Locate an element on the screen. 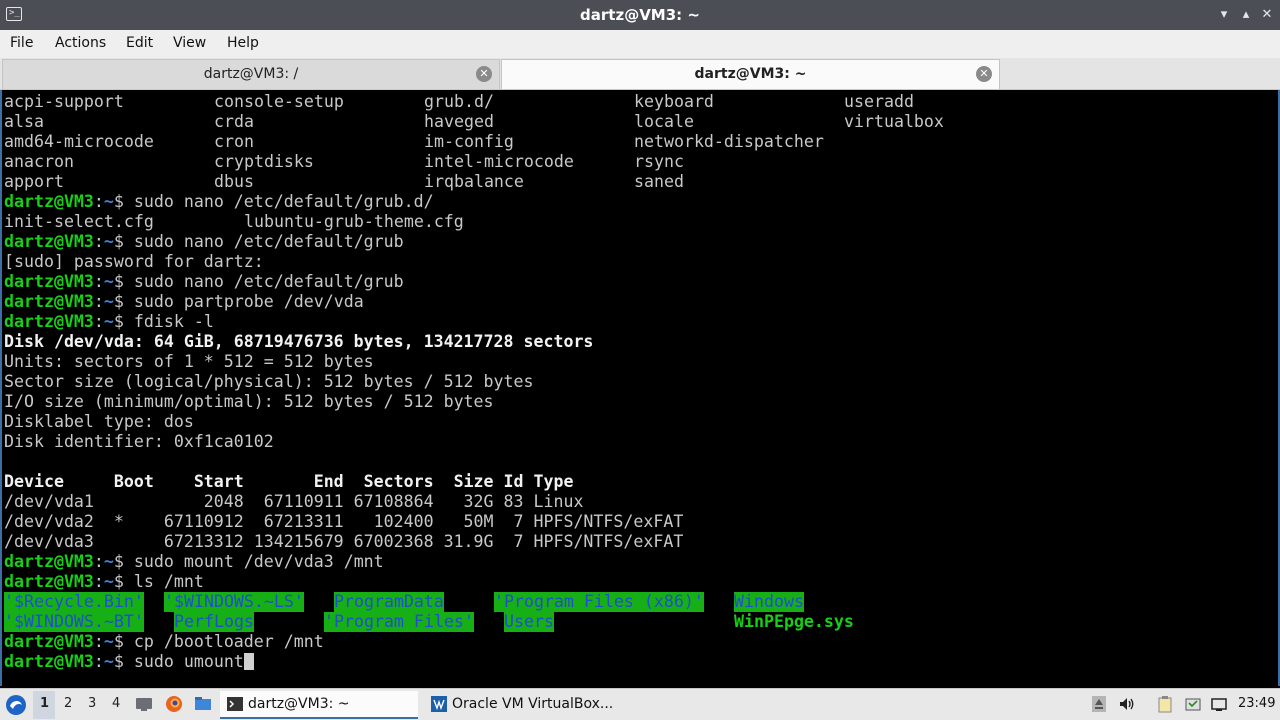 Image resolution: width=1280 pixels, height=720 pixels. lubuntu-start-menu-icon is located at coordinates (16, 705).